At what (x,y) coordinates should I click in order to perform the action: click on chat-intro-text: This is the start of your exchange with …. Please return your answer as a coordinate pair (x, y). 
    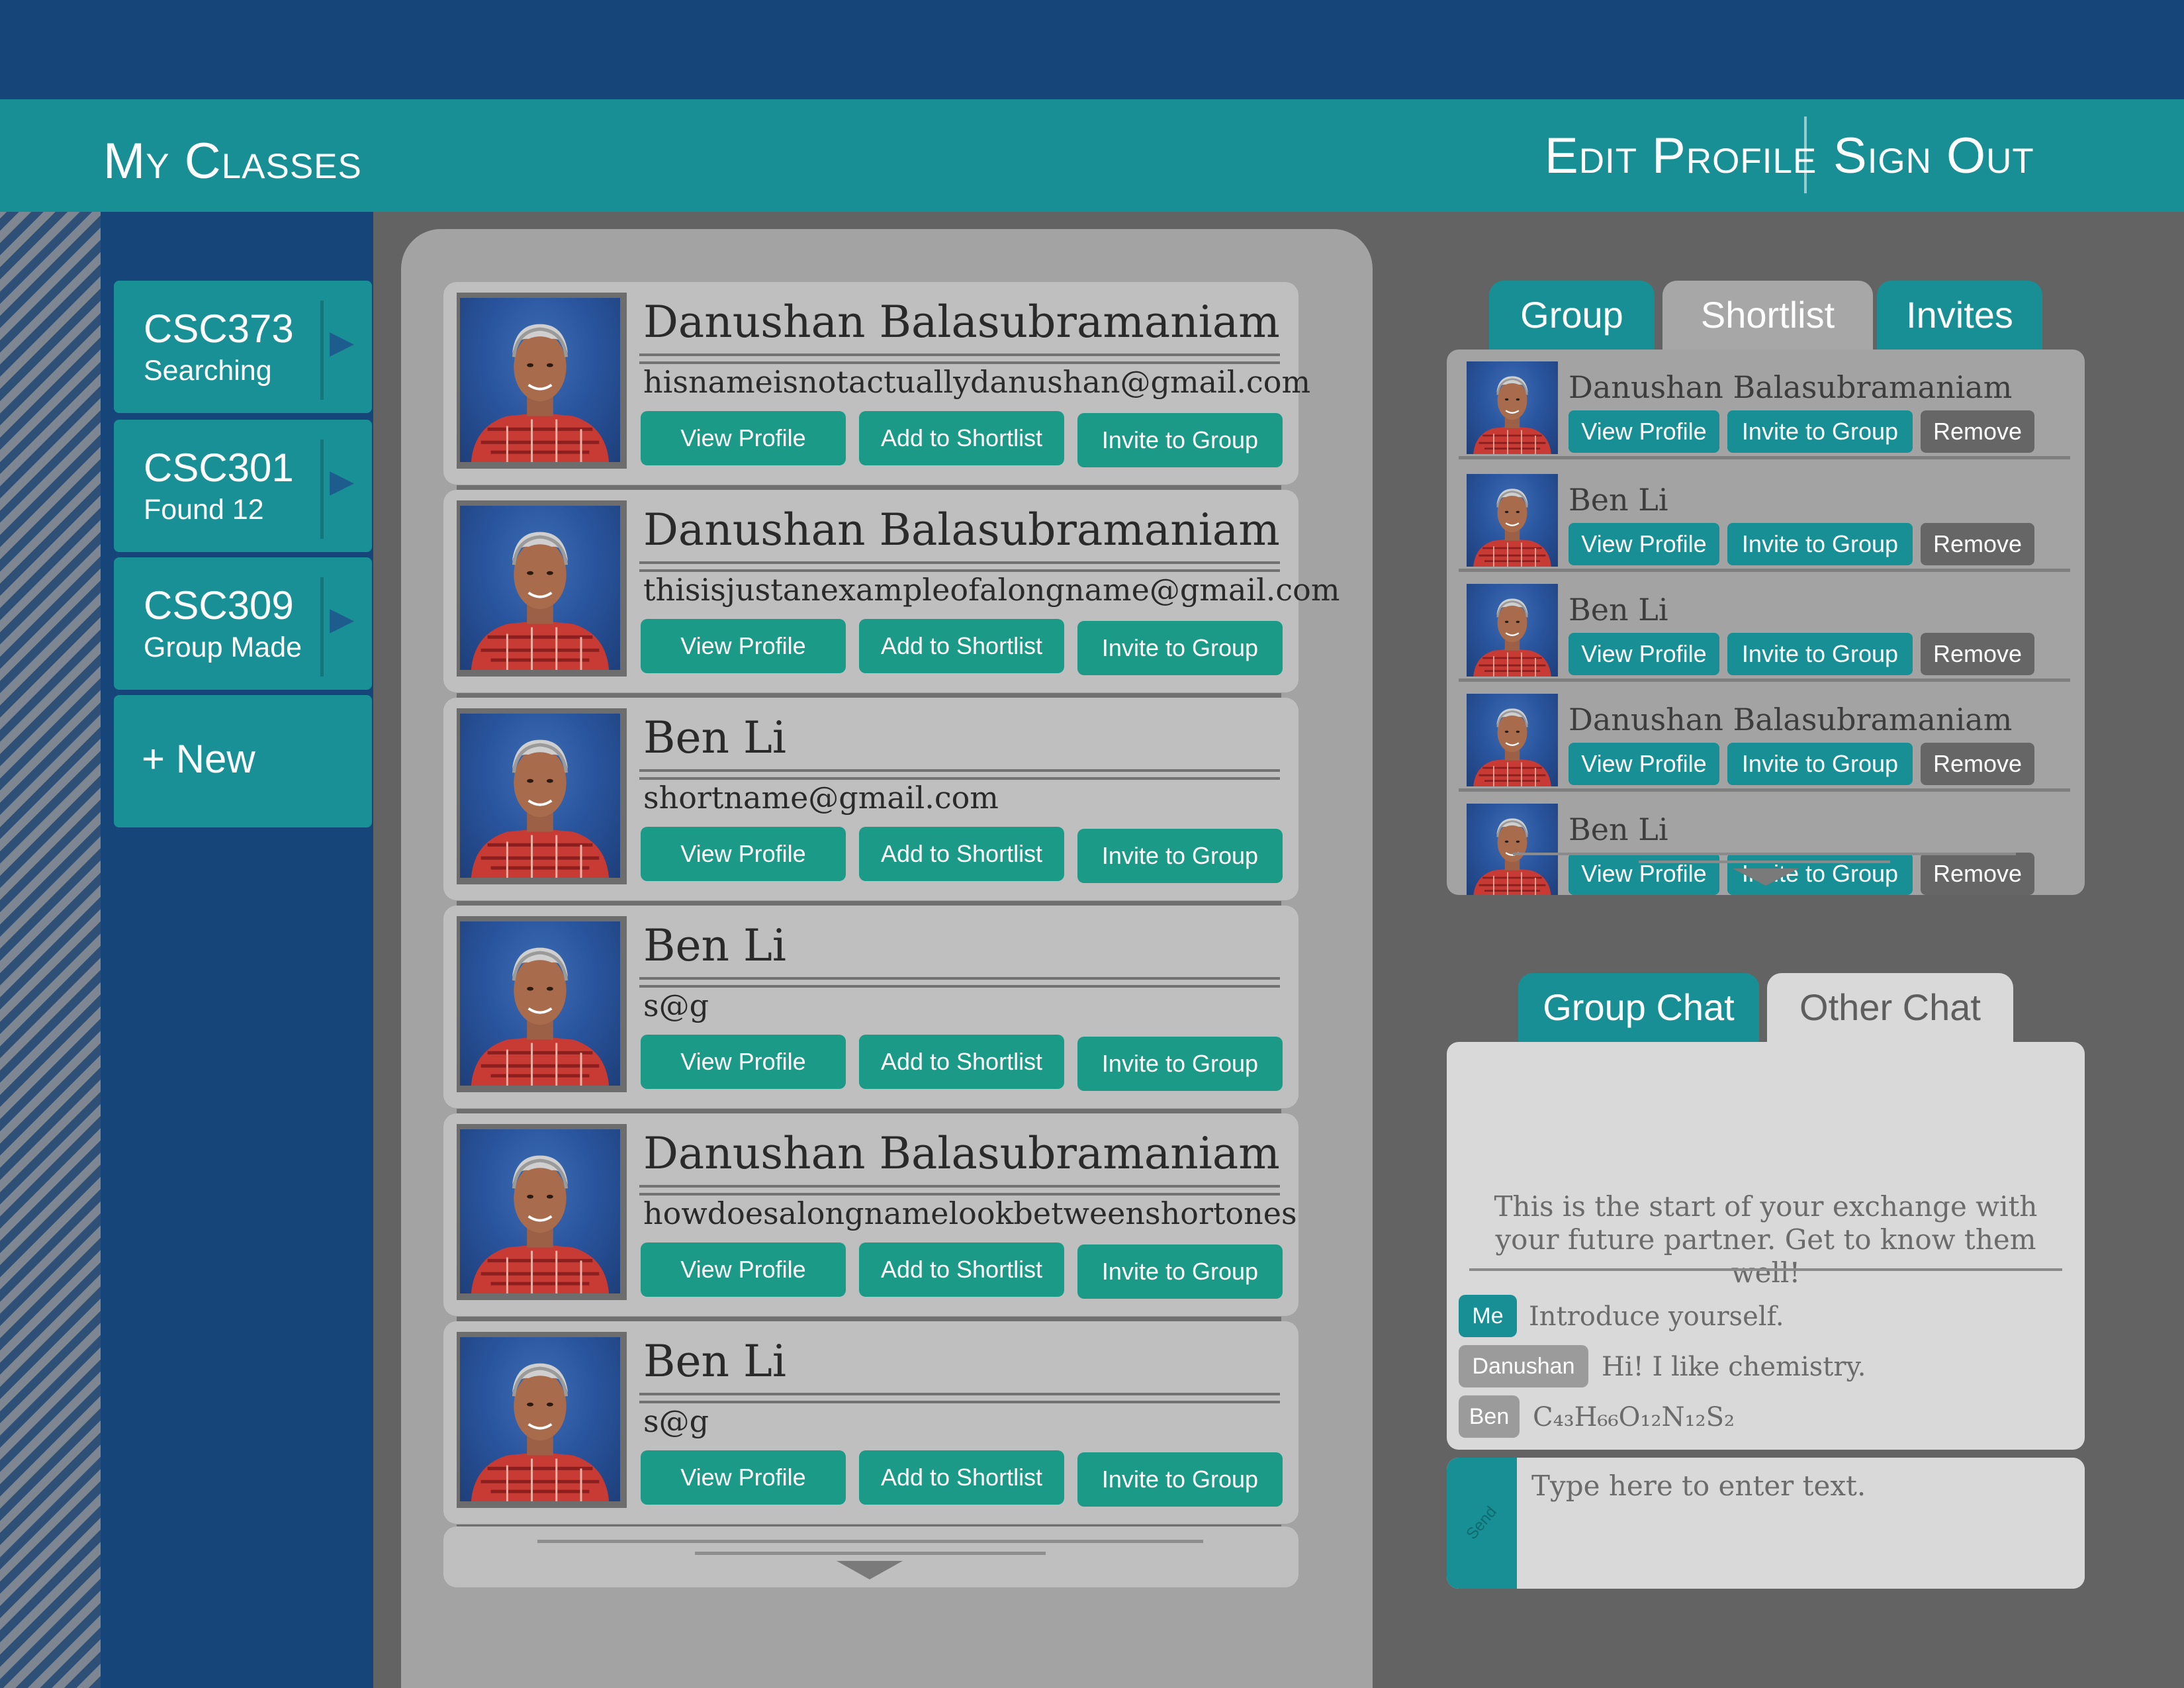
    Looking at the image, I should click on (1766, 1239).